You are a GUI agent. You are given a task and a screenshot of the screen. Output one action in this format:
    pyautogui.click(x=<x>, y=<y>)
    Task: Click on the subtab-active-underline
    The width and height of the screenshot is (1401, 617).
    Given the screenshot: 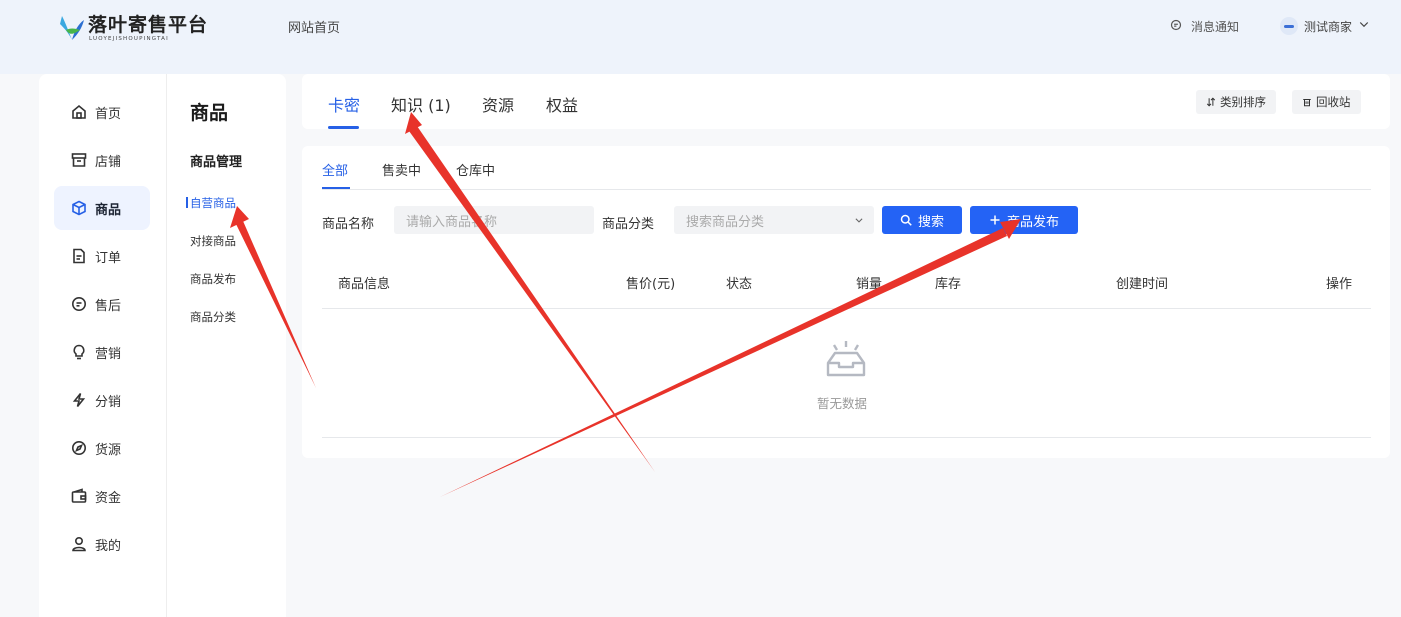 What is the action you would take?
    pyautogui.click(x=336, y=188)
    